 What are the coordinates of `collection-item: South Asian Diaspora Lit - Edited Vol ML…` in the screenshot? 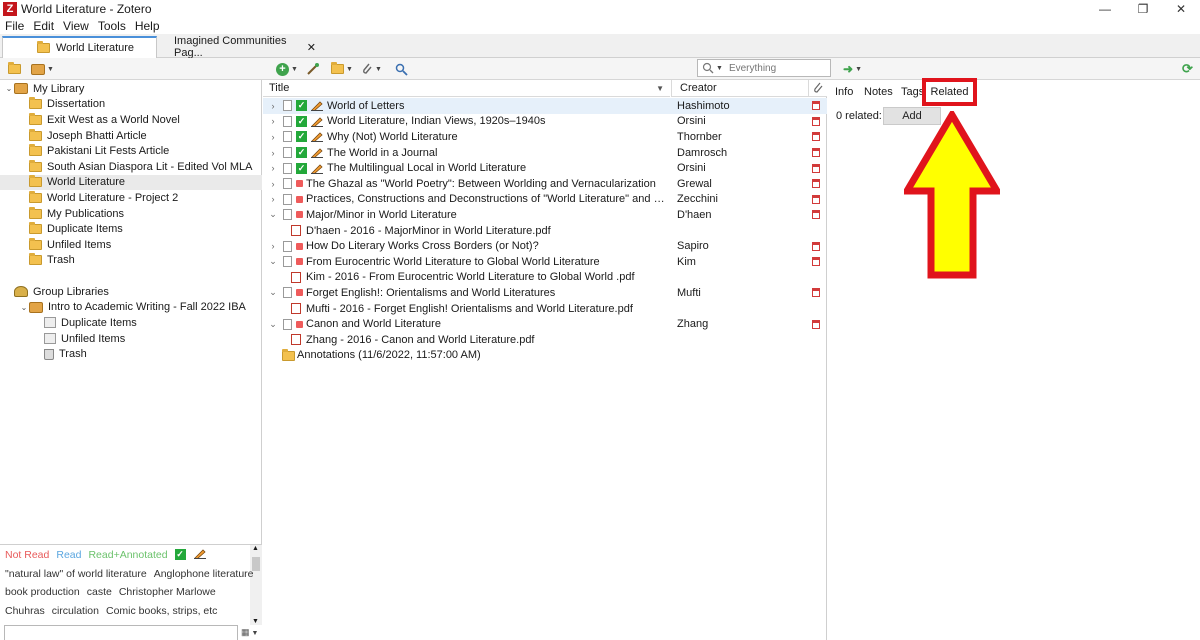 It's located at (131, 167).